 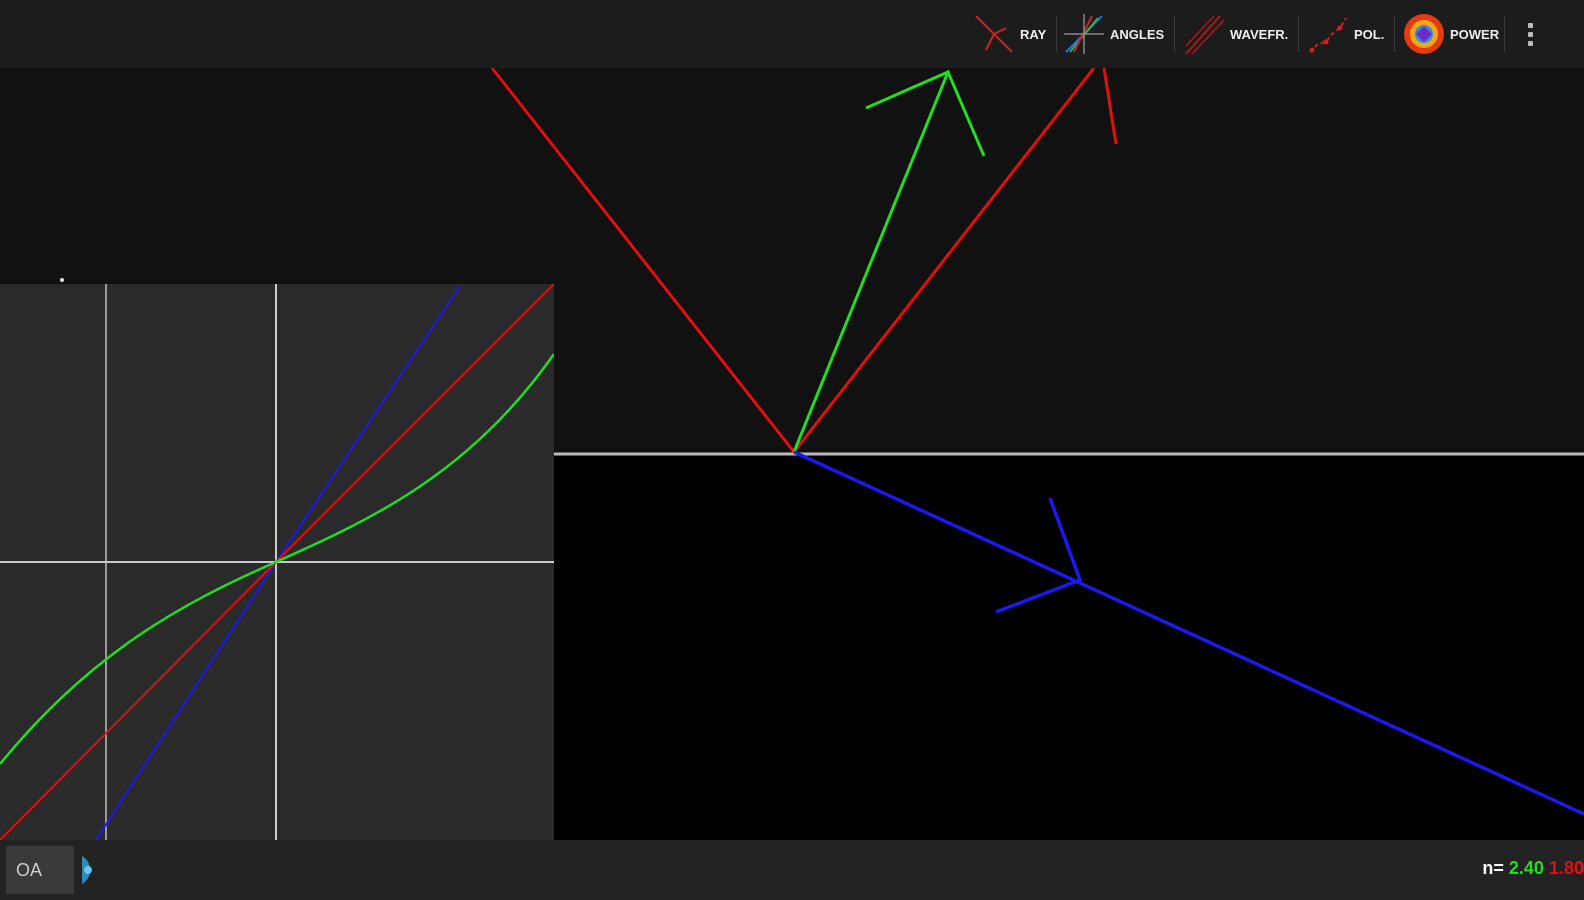 I want to click on power-button: POWER, so click(x=1450, y=34).